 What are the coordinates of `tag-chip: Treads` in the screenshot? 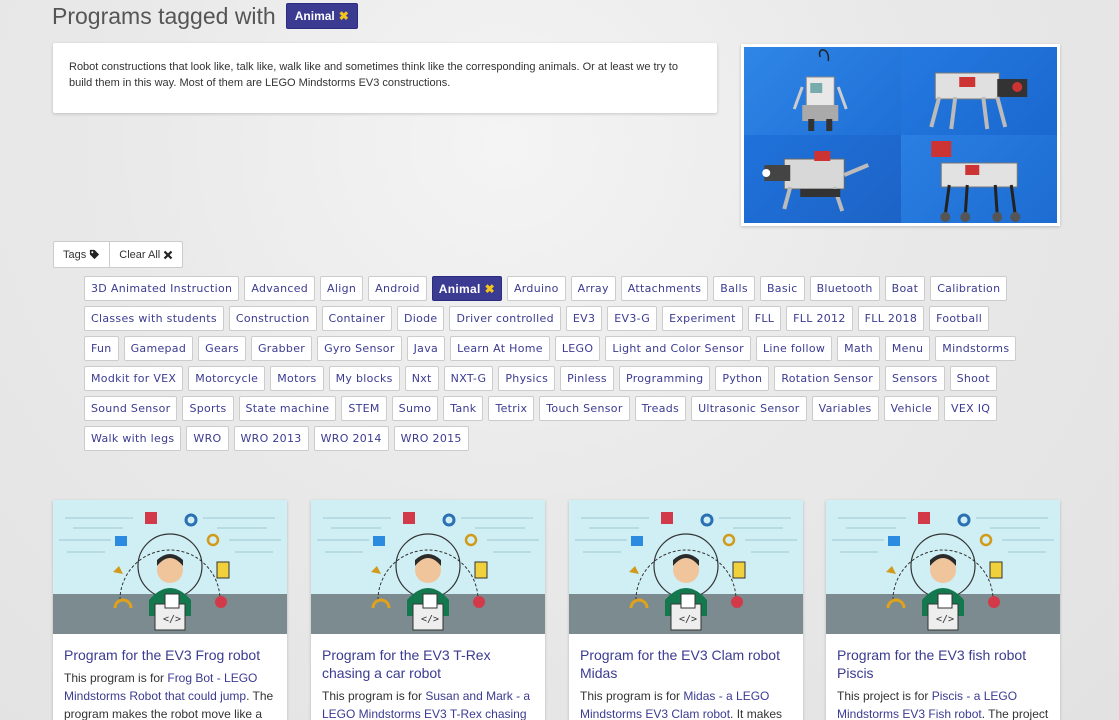 It's located at (660, 408).